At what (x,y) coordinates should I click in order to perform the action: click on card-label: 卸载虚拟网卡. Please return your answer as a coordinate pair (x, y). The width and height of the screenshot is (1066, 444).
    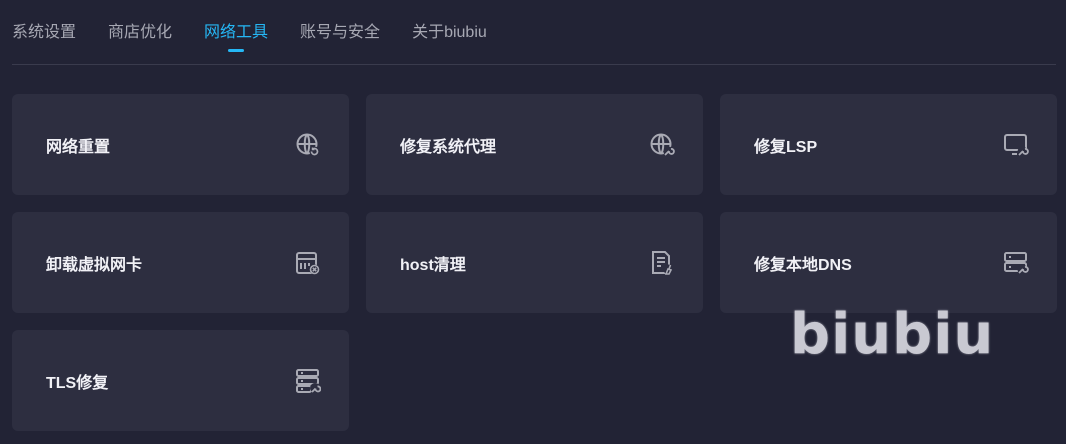
    Looking at the image, I should click on (94, 265).